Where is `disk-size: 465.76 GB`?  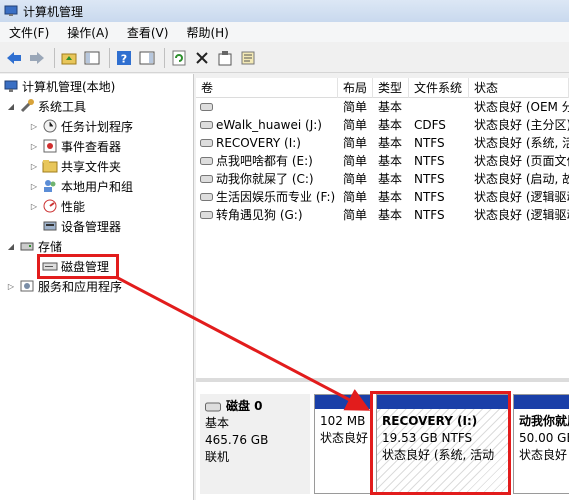 disk-size: 465.76 GB is located at coordinates (237, 440).